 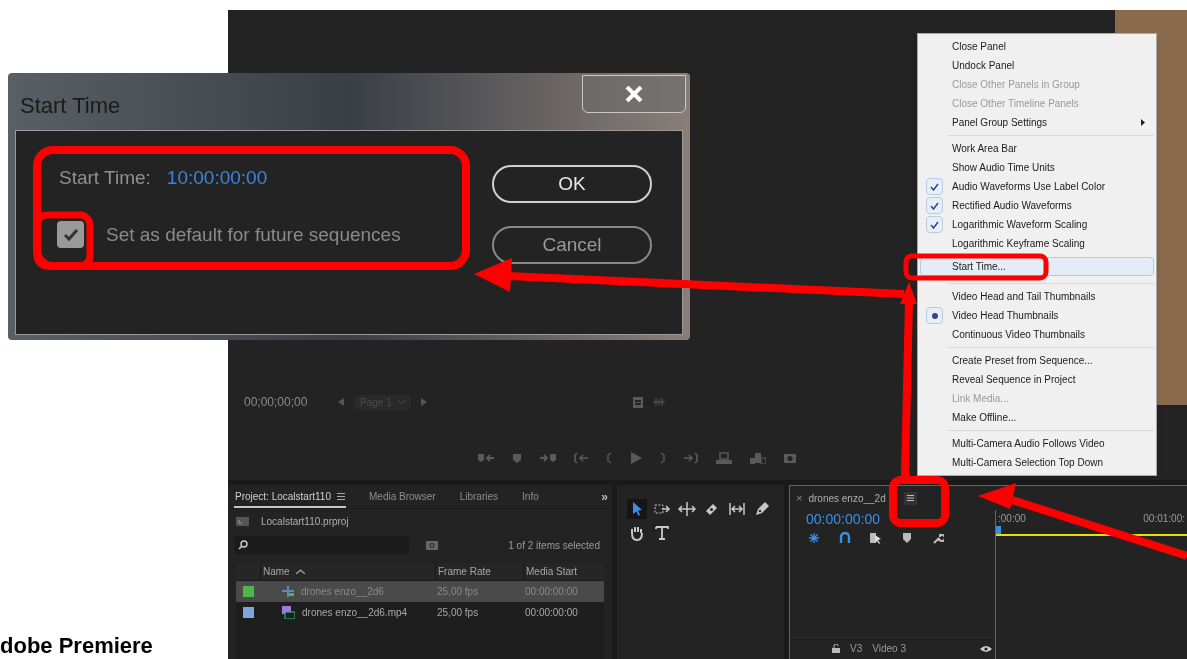 I want to click on menu-item: Video Head and Tail Thumbnails, so click(x=1037, y=296).